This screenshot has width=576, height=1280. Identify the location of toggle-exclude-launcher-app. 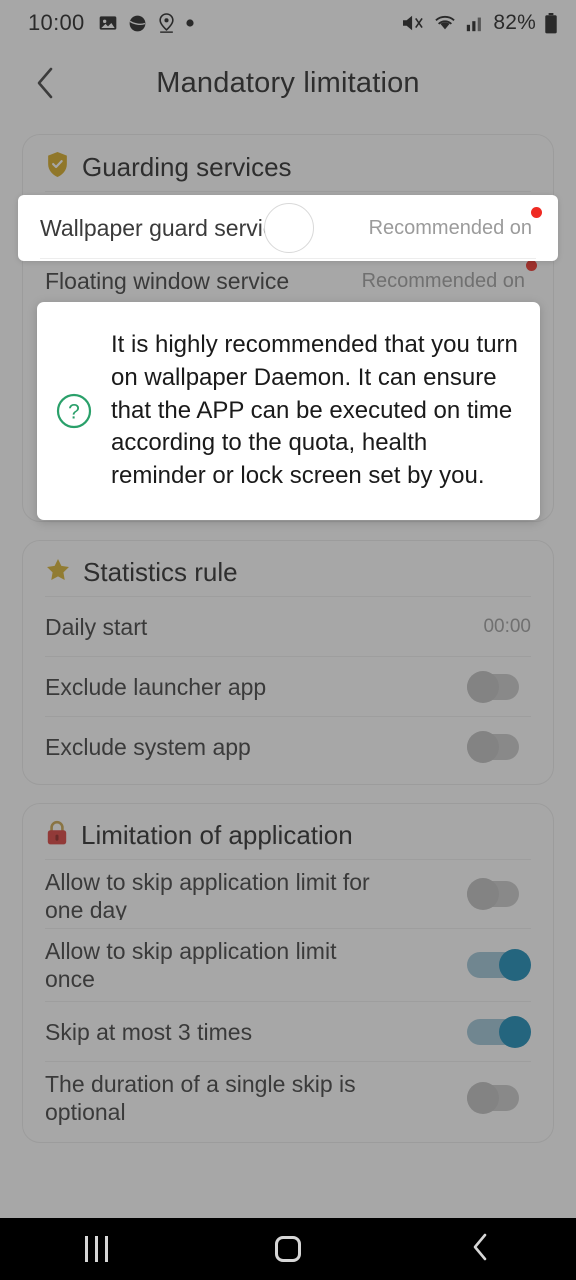
(499, 686).